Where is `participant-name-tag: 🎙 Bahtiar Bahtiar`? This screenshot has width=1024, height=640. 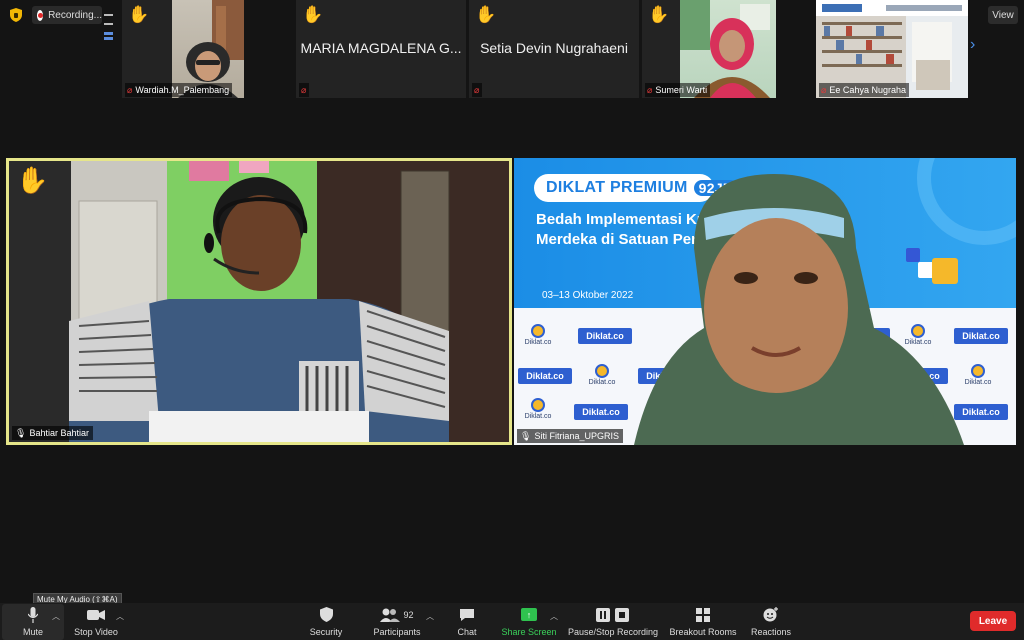 participant-name-tag: 🎙 Bahtiar Bahtiar is located at coordinates (52, 433).